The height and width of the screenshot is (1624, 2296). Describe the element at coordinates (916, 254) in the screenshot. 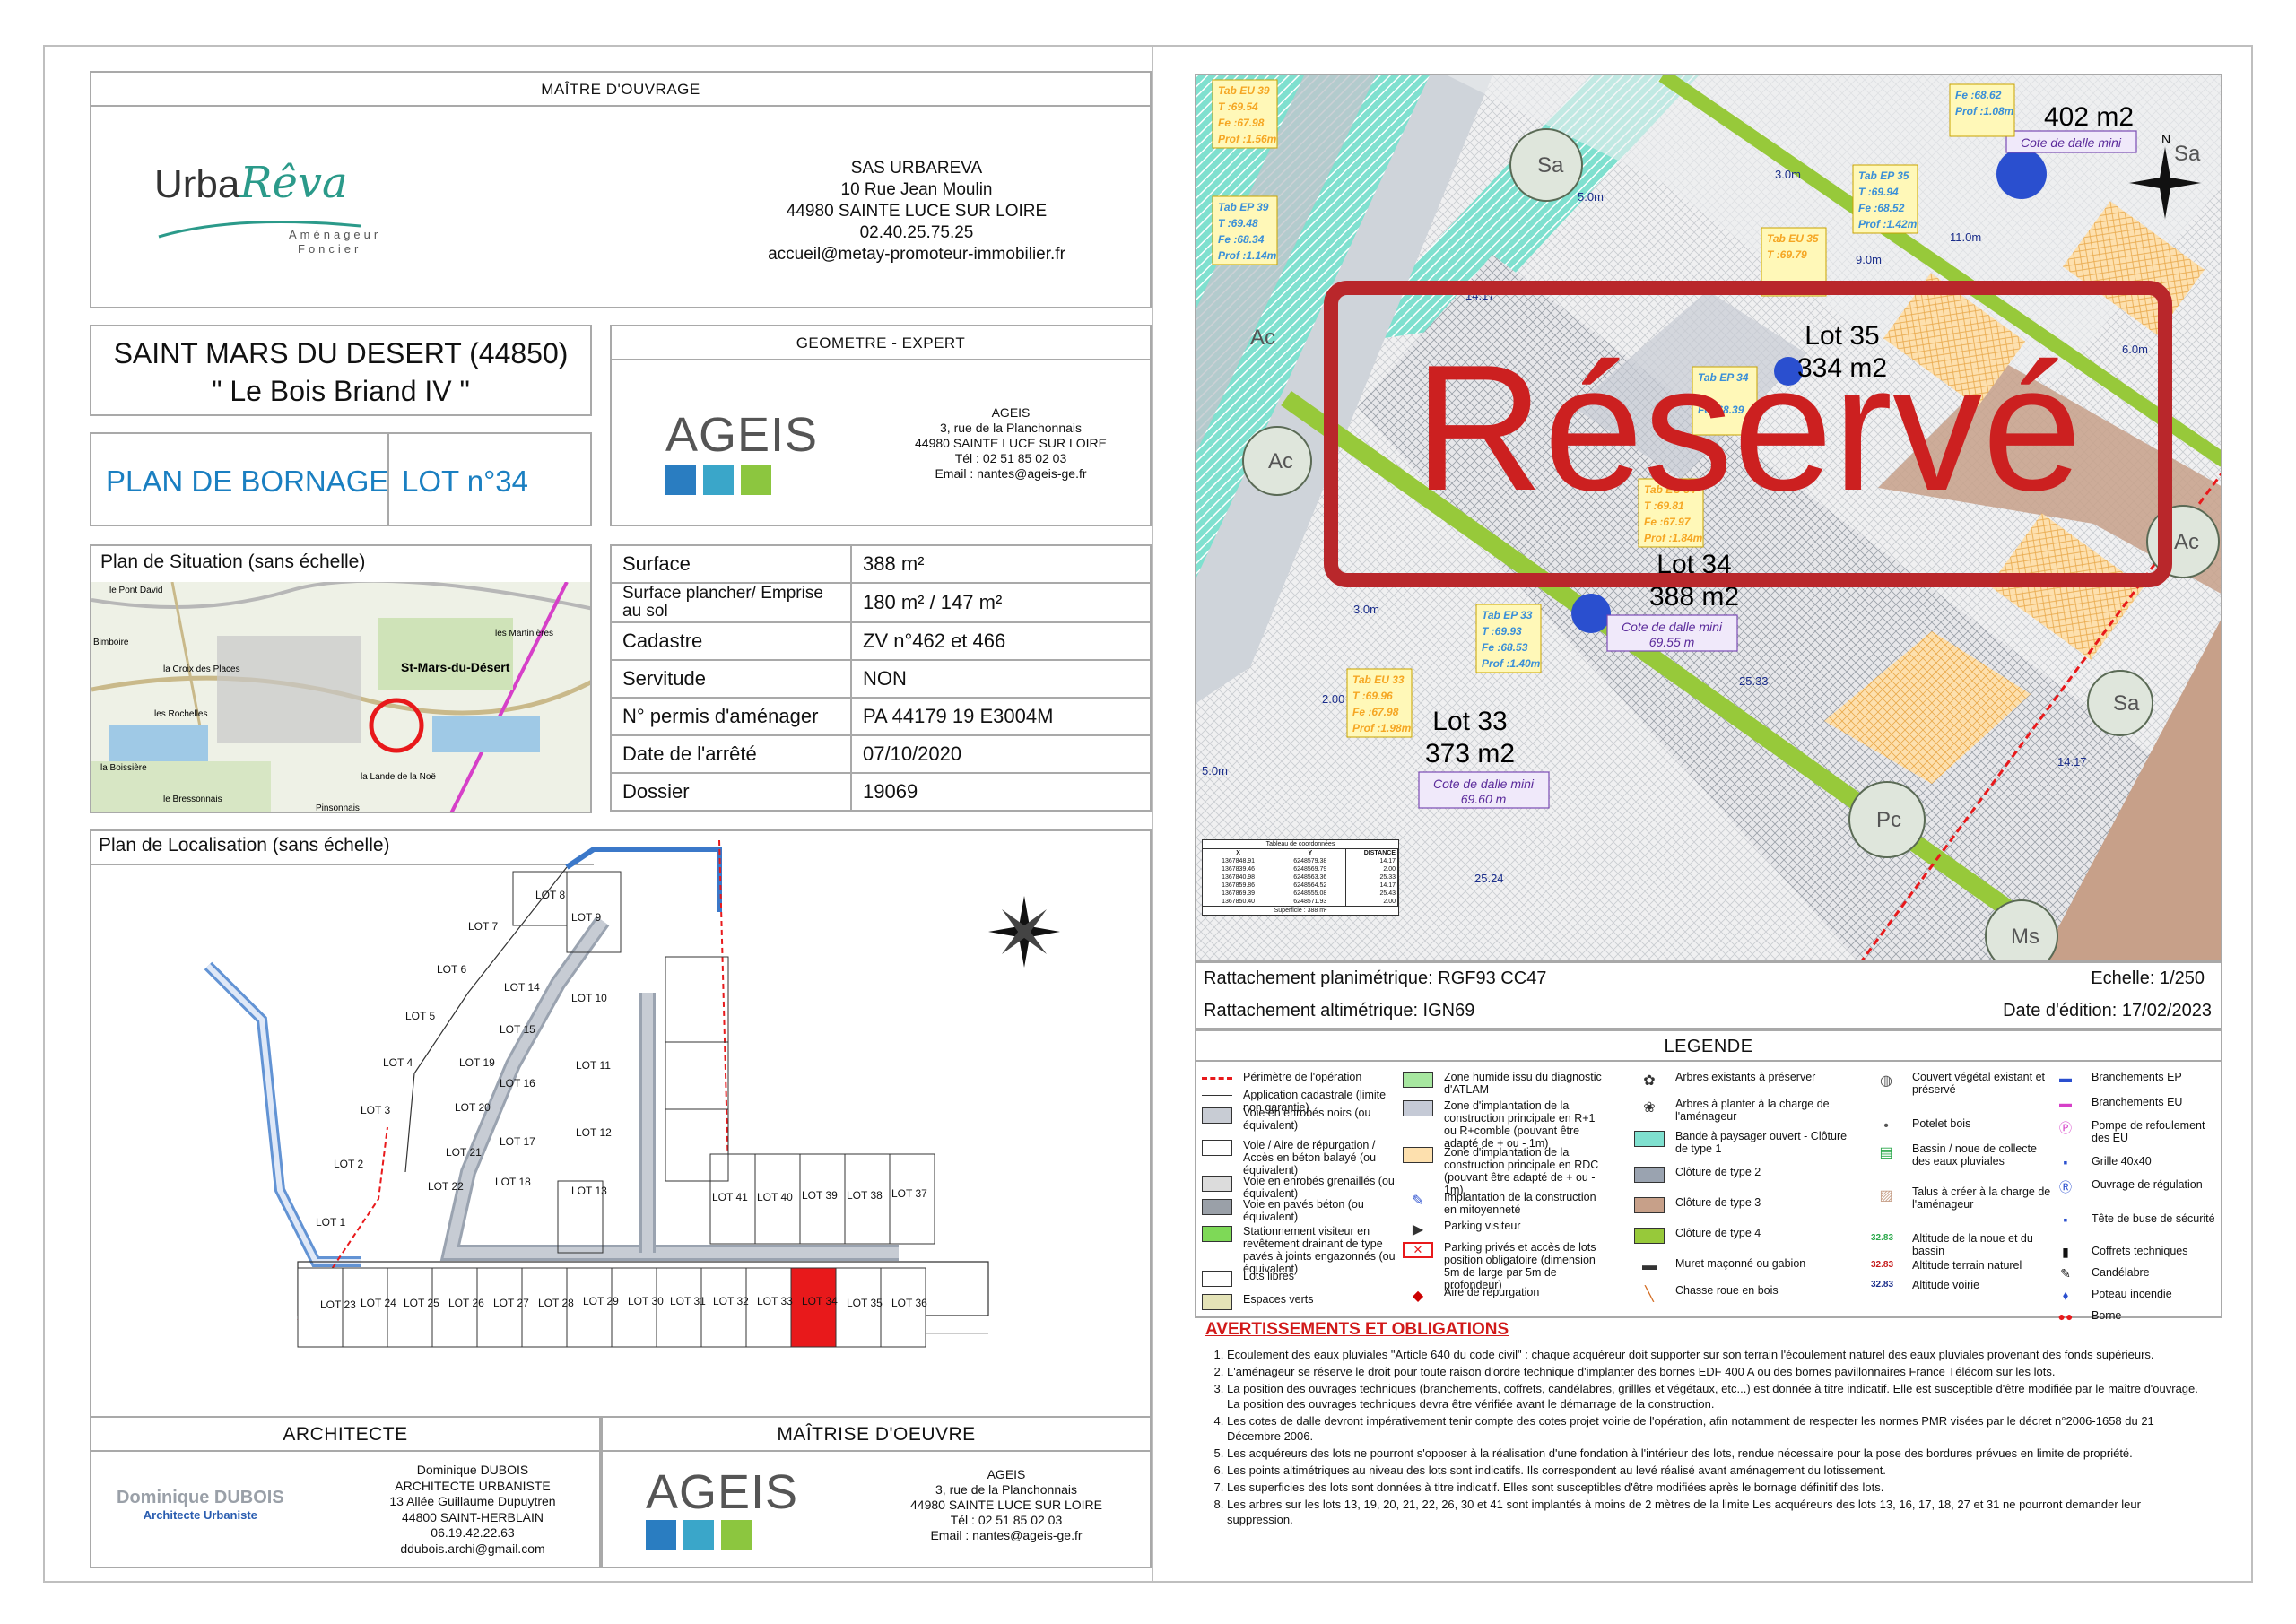

I see `mo-line: accueil@metay-promoteur-immobilier.fr` at that location.